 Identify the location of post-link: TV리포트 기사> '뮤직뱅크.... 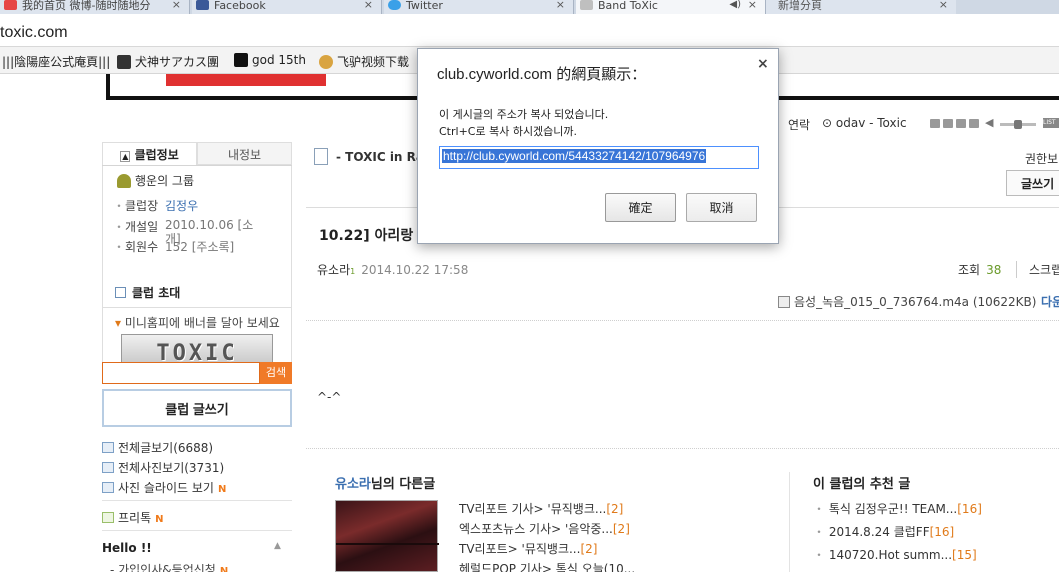
(532, 509).